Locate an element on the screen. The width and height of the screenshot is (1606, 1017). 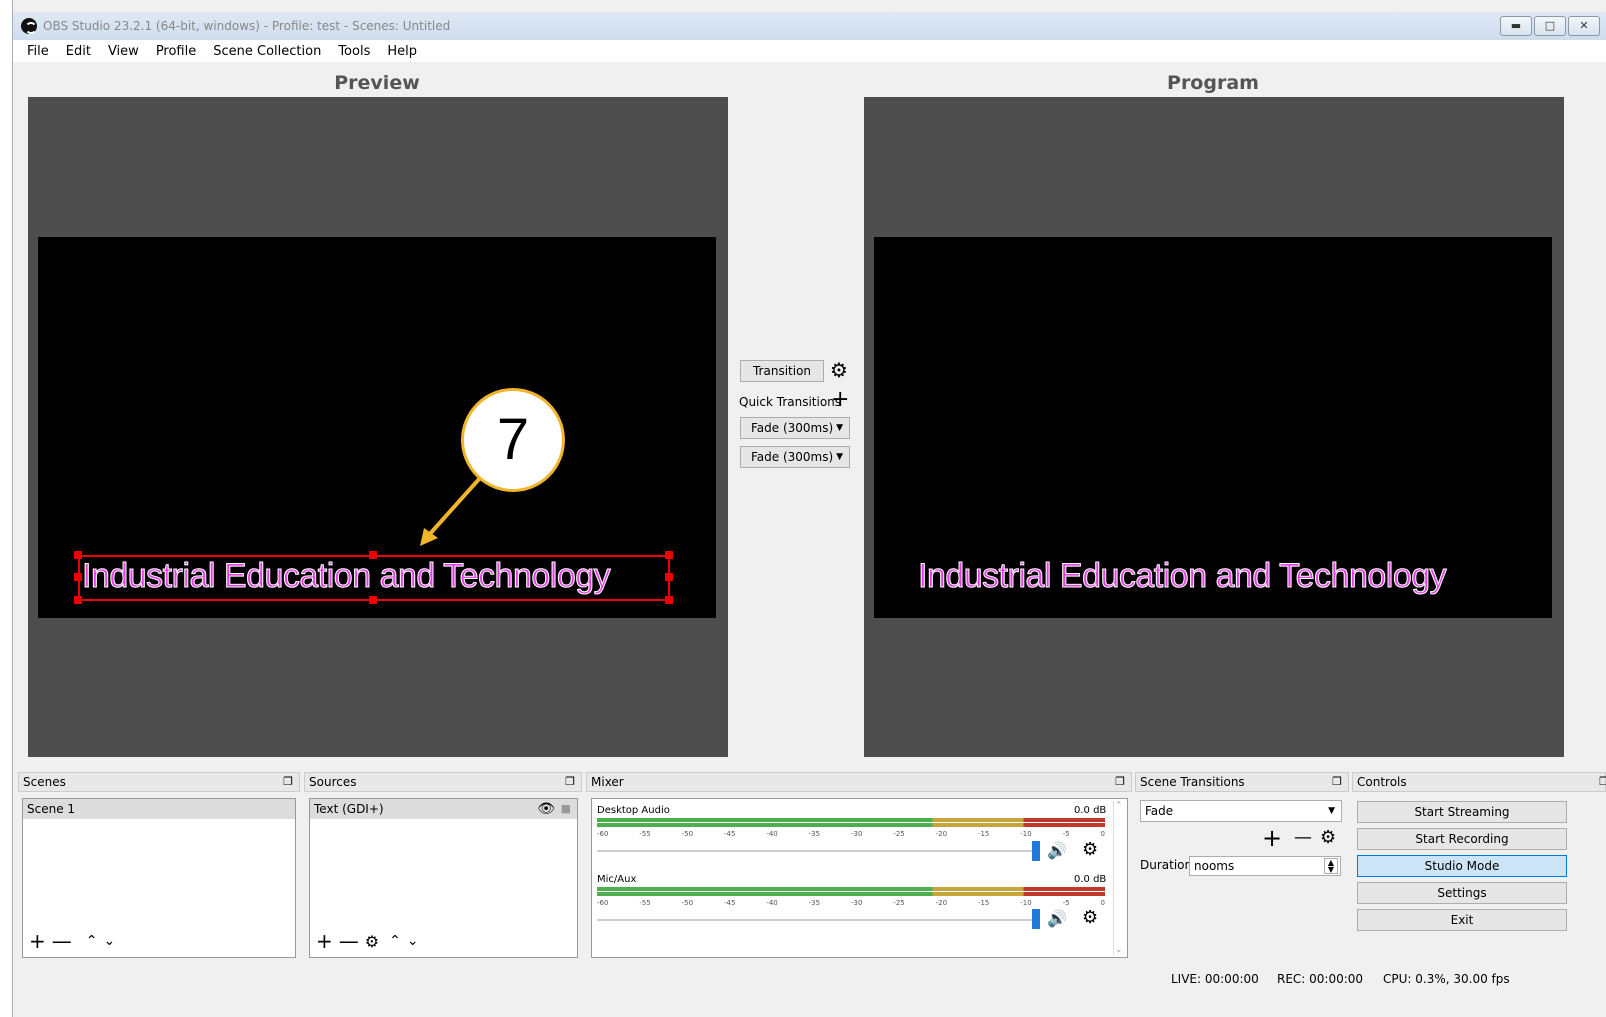
menu-file: File is located at coordinates (38, 51).